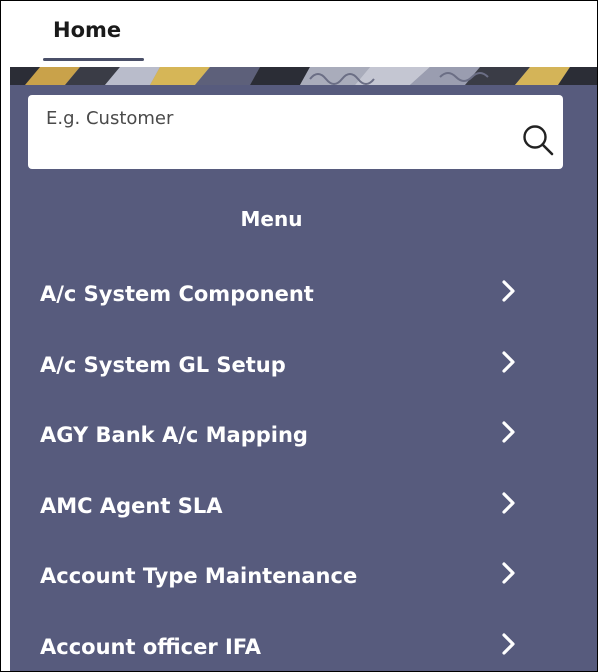 This screenshot has height=672, width=598. What do you see at coordinates (538, 140) in the screenshot?
I see `search-icon` at bounding box center [538, 140].